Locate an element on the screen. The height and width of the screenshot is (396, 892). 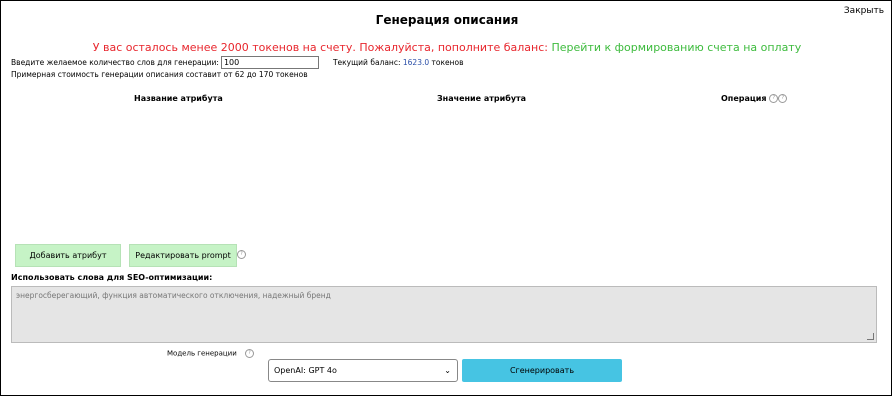
model-label-row: Модель генерации ? is located at coordinates (210, 353).